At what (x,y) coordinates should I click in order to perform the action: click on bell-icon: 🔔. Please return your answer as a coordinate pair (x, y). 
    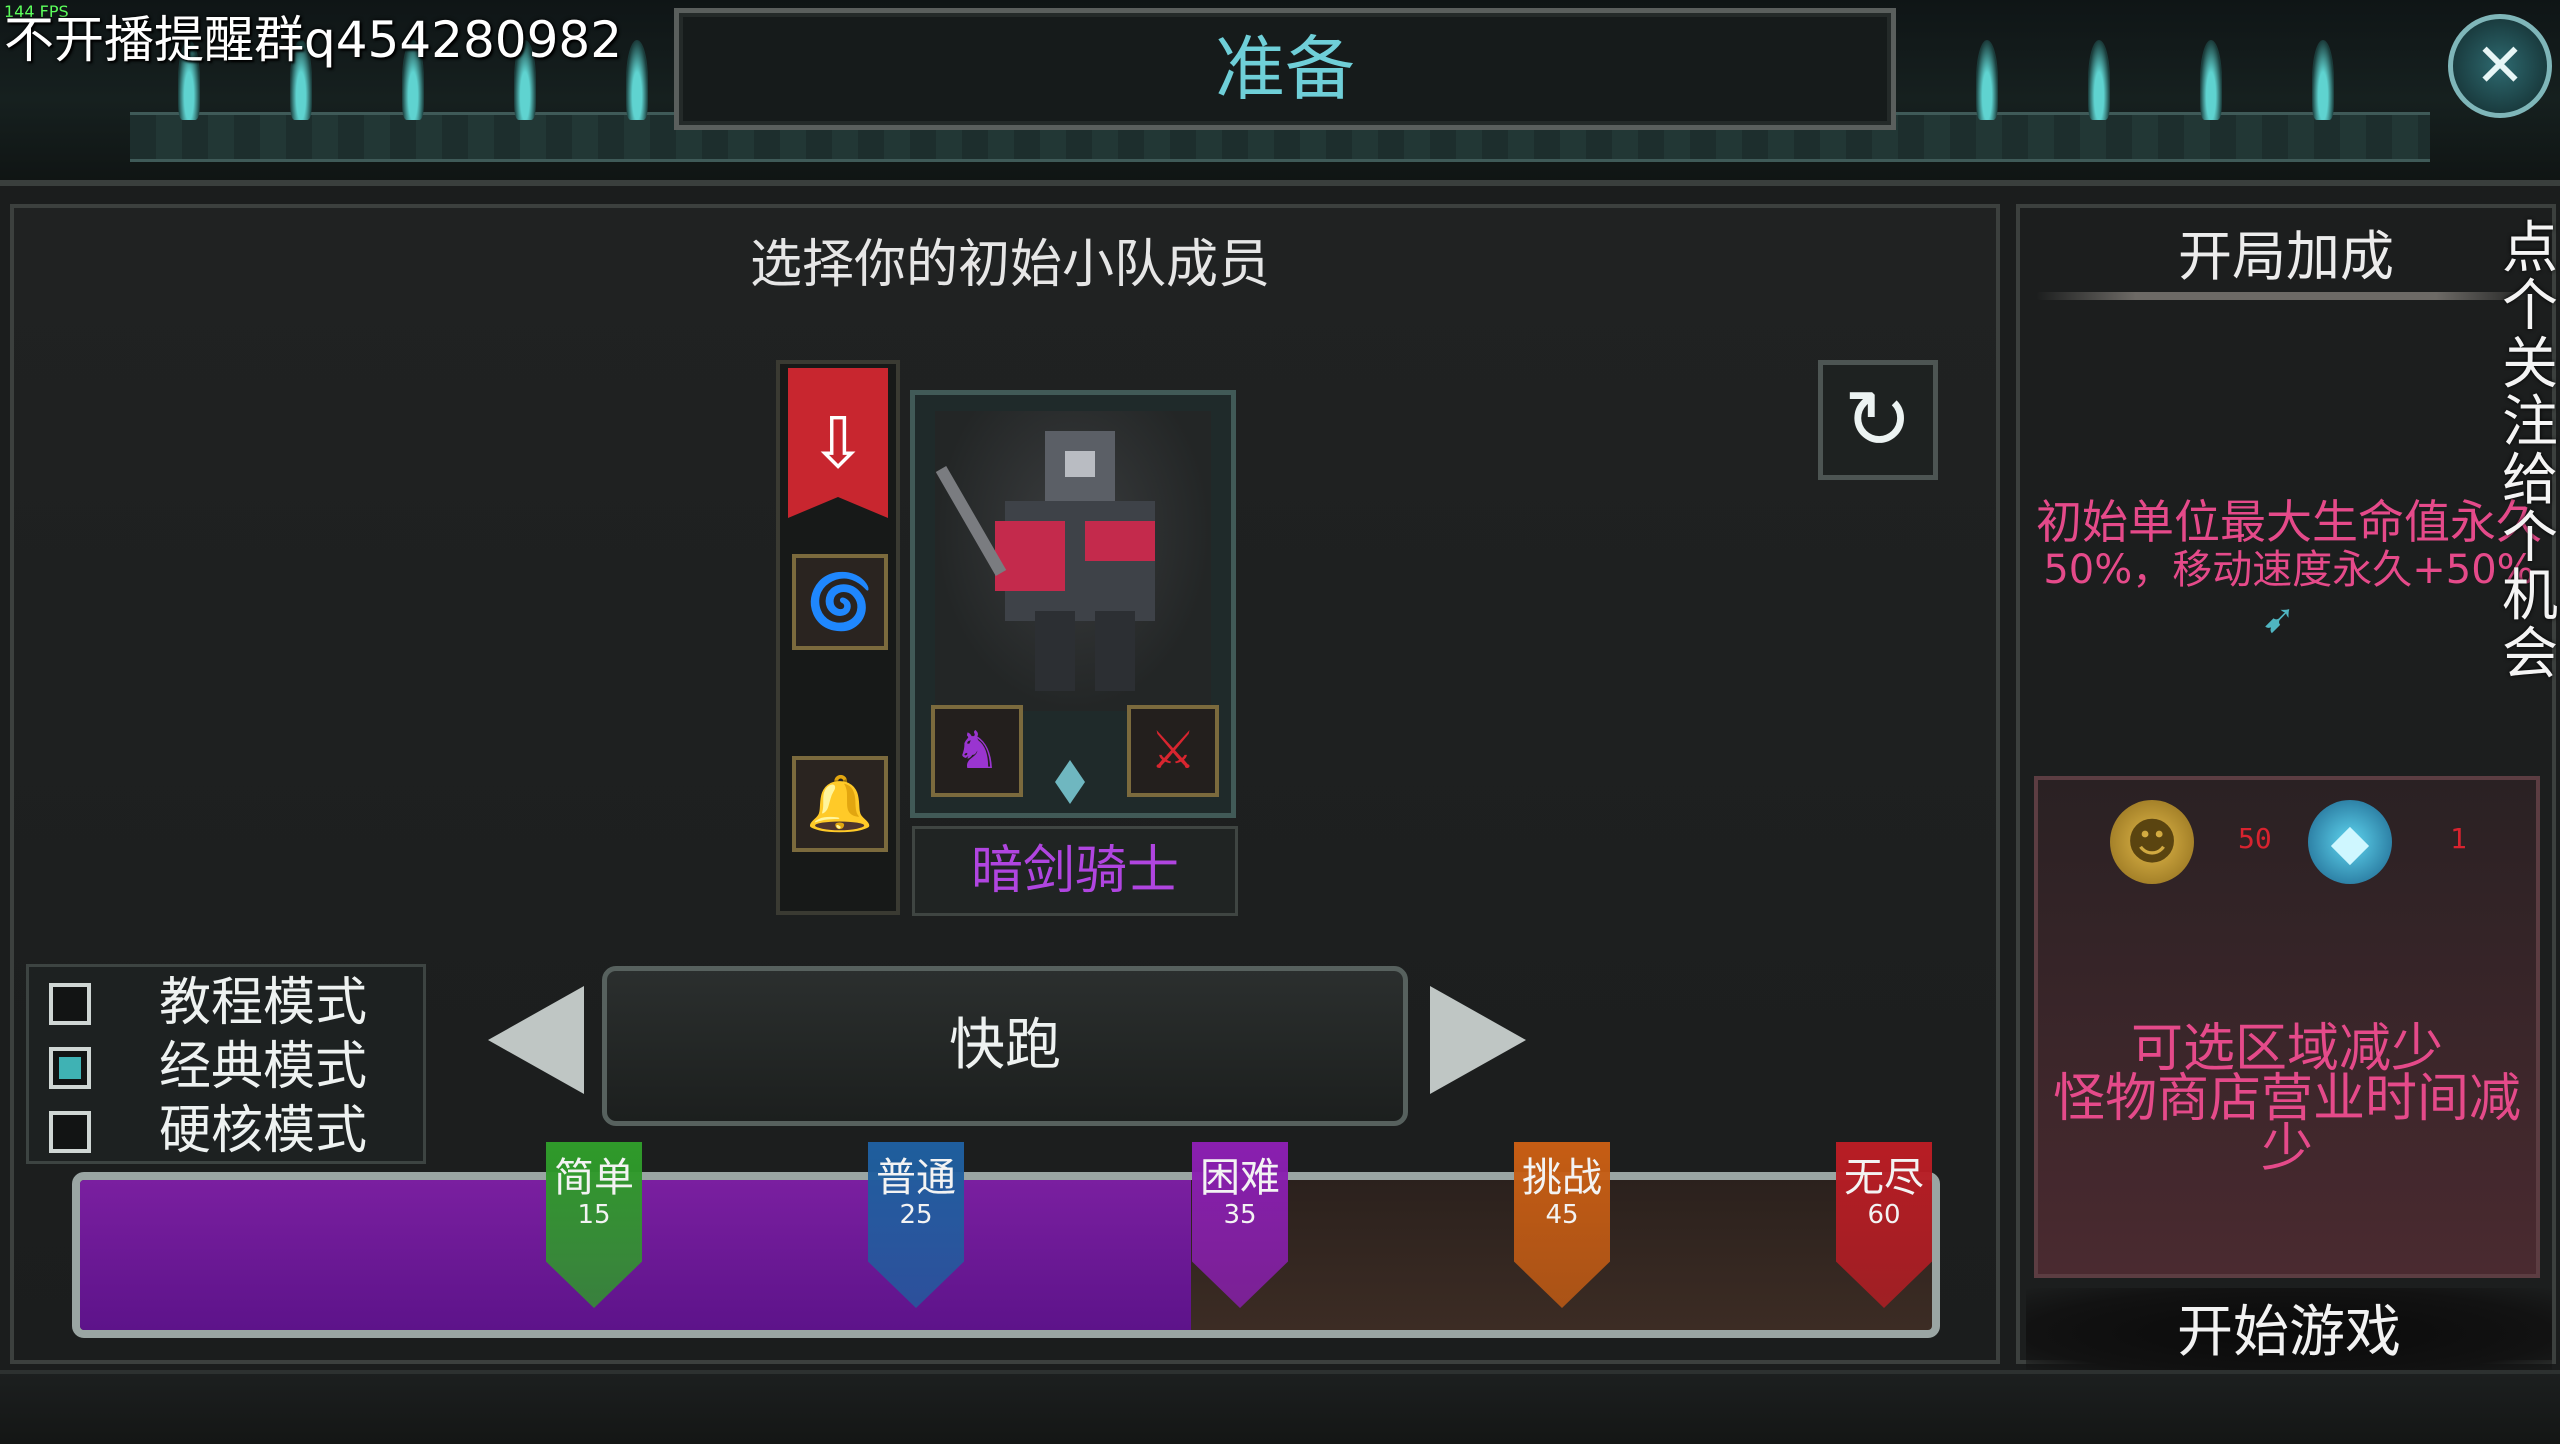
    Looking at the image, I should click on (840, 803).